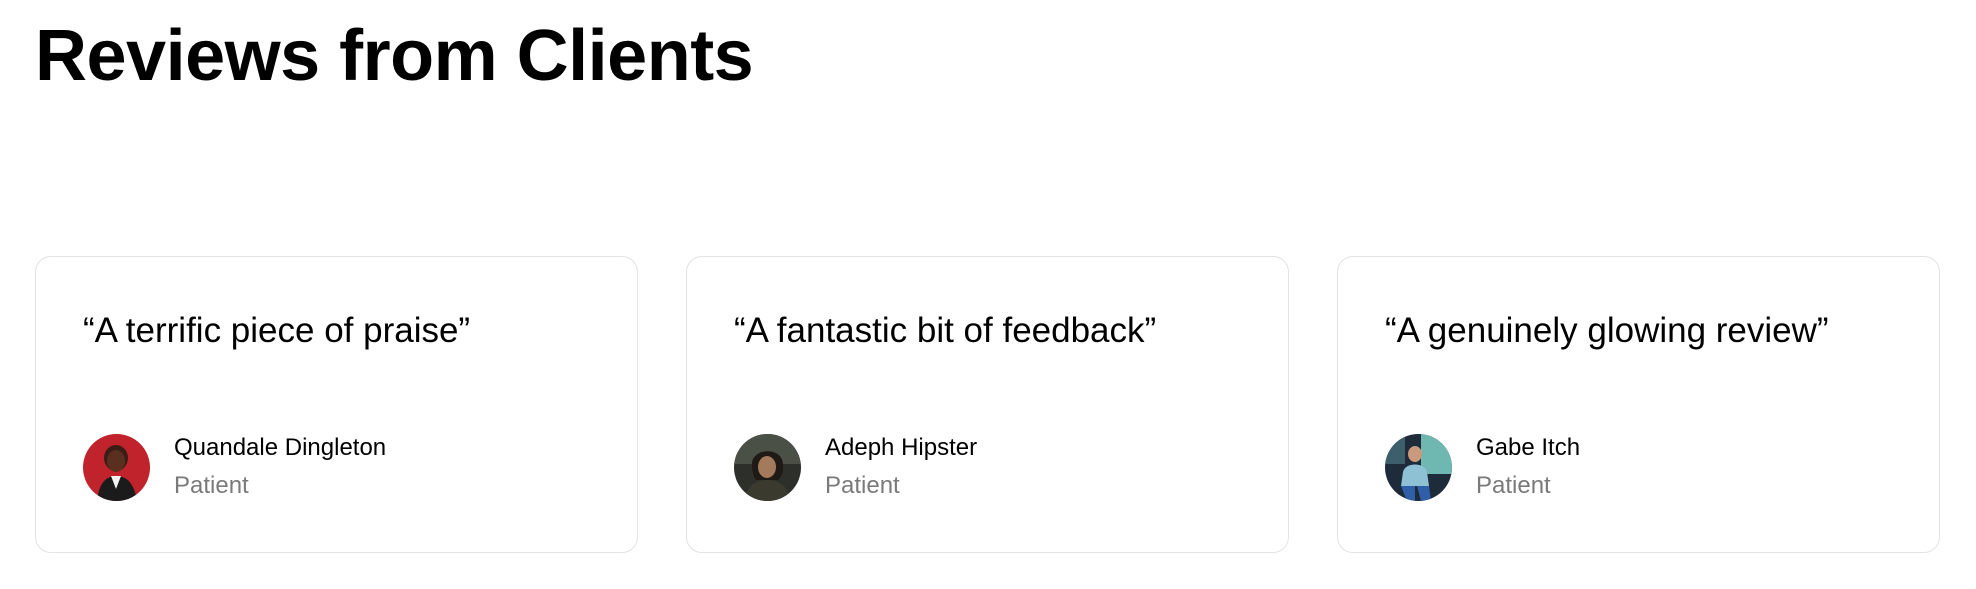 The height and width of the screenshot is (589, 1976). Describe the element at coordinates (1528, 467) in the screenshot. I see `author-info: Gabe Itch Patient` at that location.